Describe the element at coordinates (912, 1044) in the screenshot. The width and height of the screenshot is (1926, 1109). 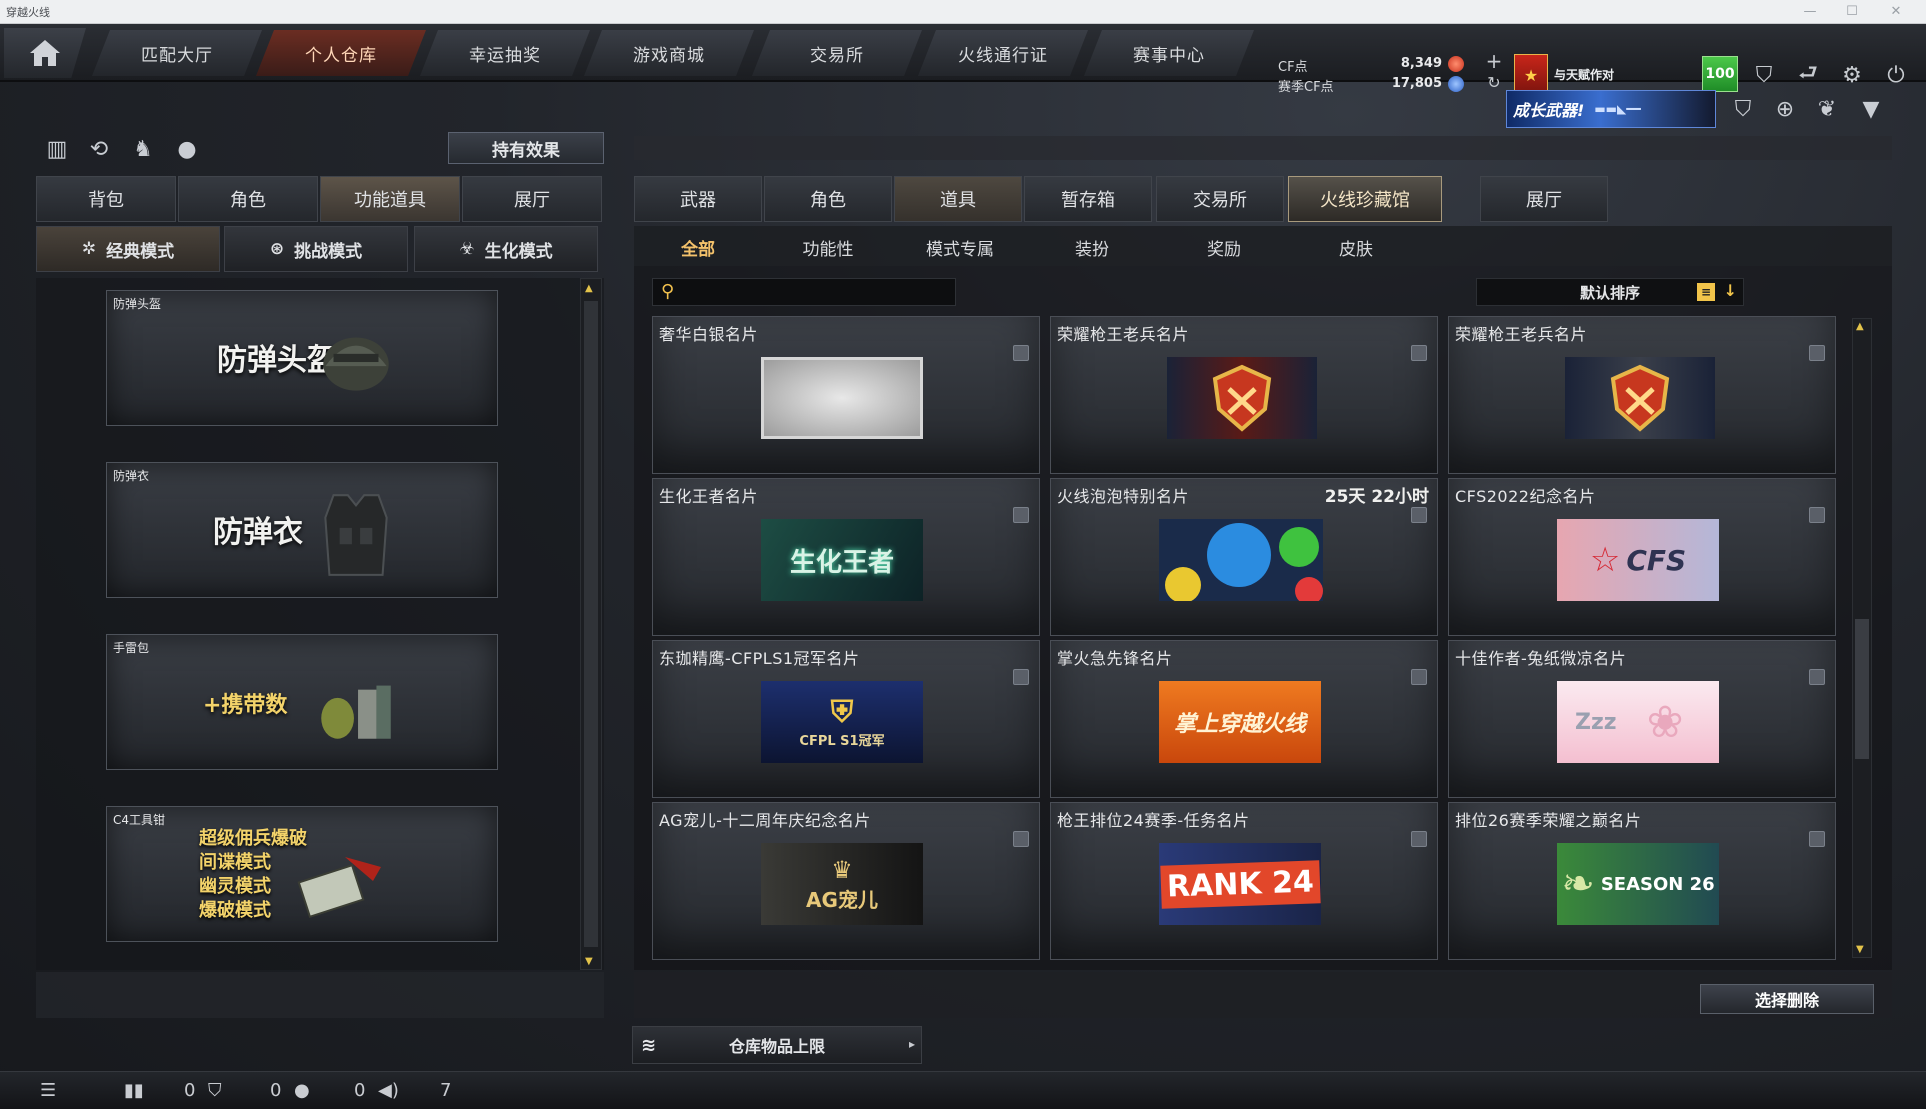
I see `chevron-right-icon: ▸` at that location.